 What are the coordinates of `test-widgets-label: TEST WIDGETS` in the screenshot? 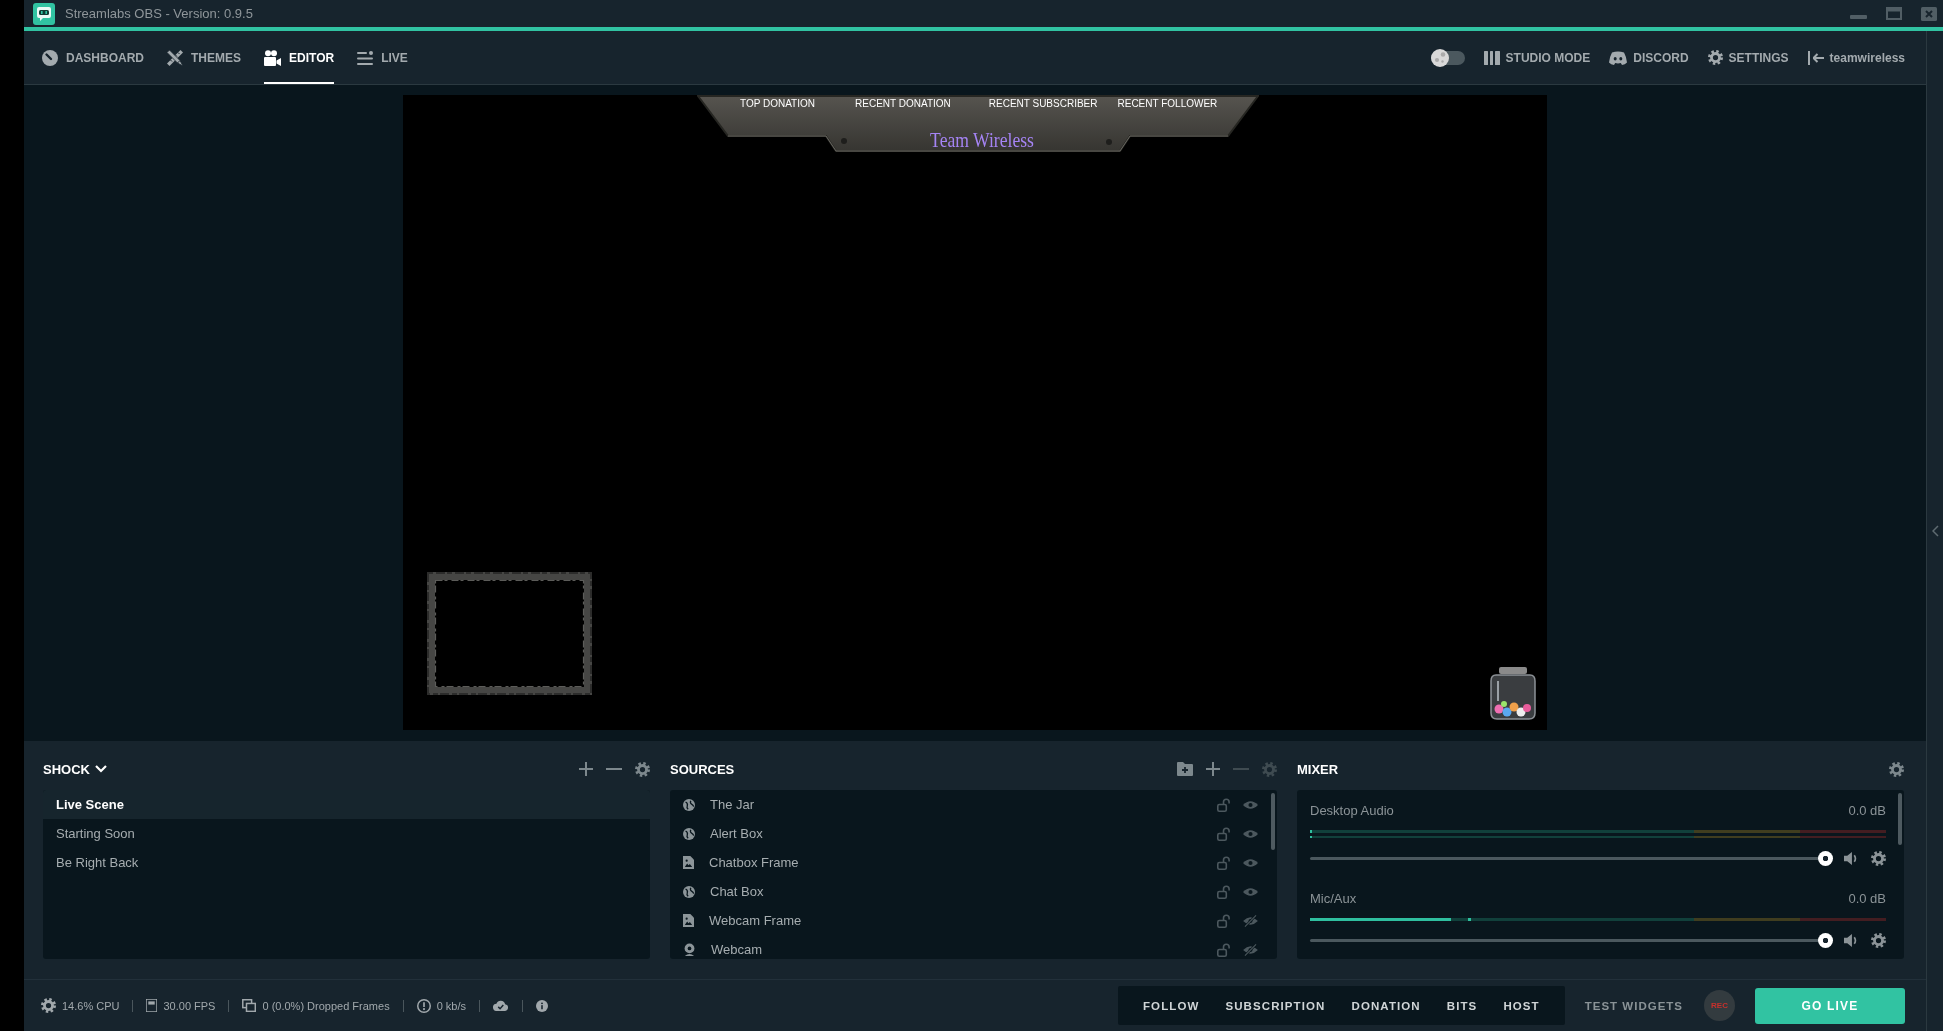 It's located at (1633, 1005).